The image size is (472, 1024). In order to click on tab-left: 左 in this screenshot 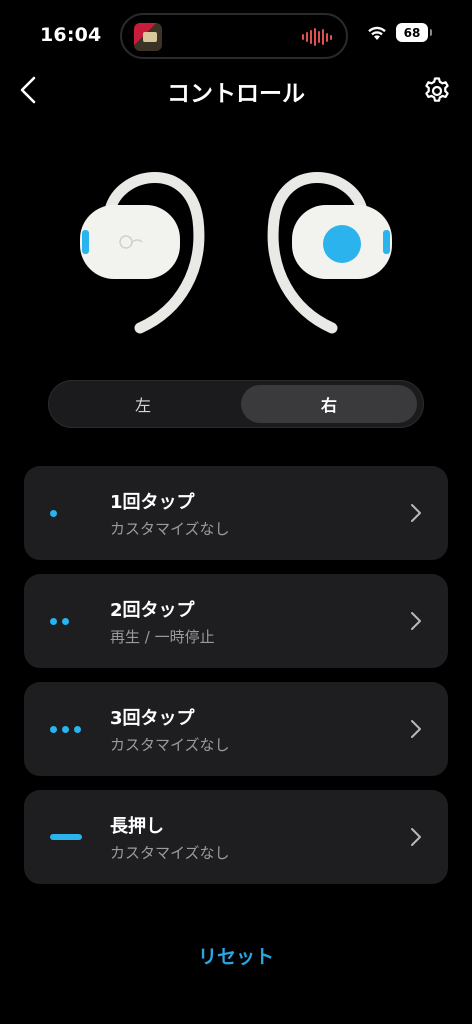, I will do `click(143, 404)`.